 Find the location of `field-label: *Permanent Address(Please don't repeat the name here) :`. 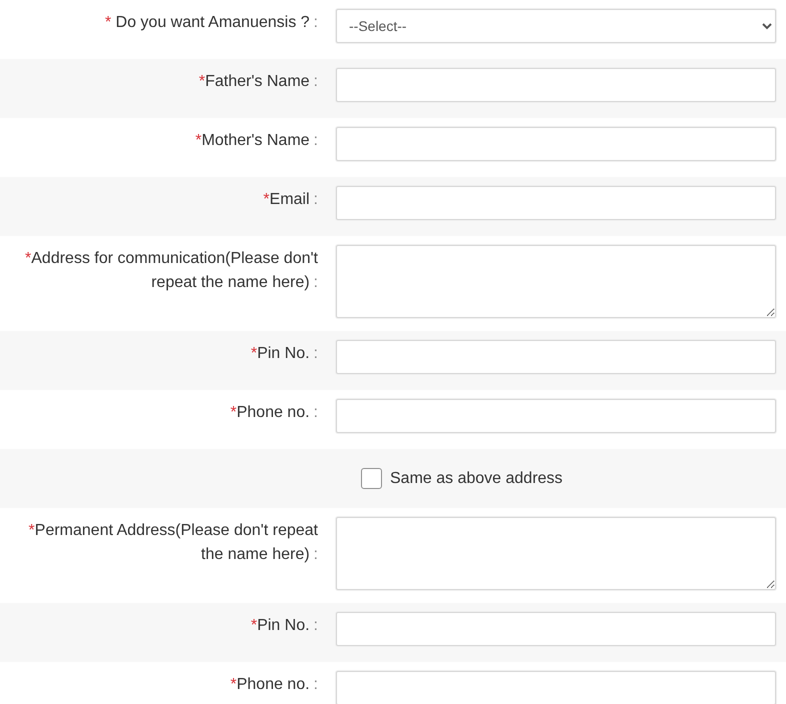

field-label: *Permanent Address(Please don't repeat the name here) : is located at coordinates (173, 543).